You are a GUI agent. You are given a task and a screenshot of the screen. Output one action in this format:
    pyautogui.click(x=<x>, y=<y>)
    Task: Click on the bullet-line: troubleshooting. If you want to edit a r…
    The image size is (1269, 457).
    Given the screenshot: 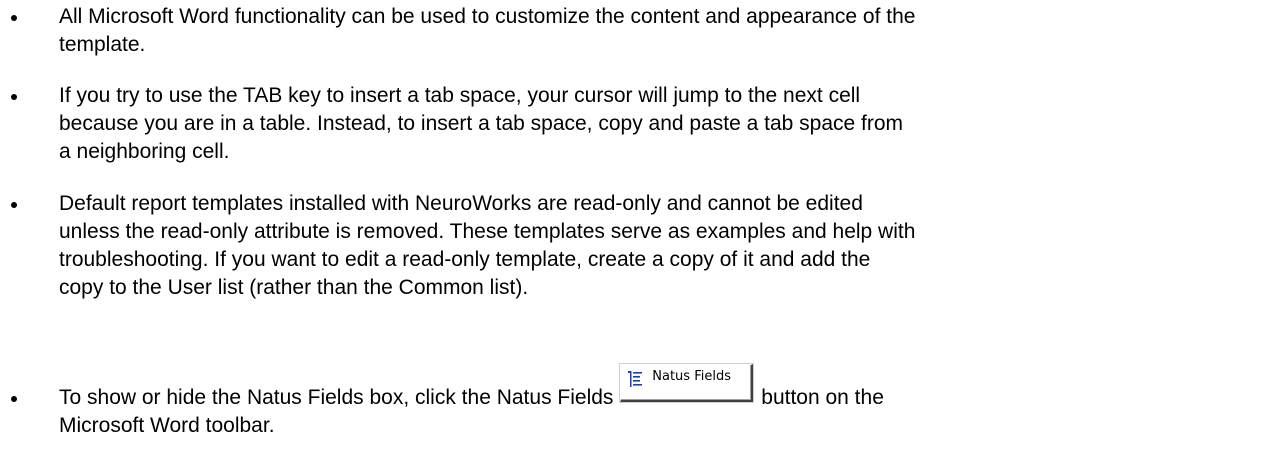 What is the action you would take?
    pyautogui.click(x=465, y=259)
    